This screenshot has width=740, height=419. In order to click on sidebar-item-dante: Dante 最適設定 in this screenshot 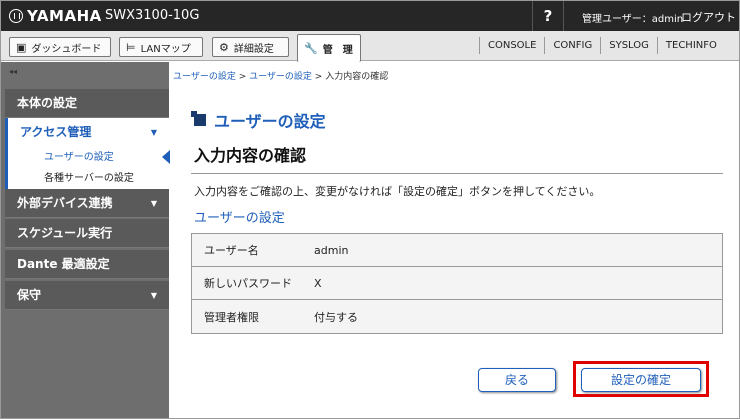, I will do `click(87, 264)`.